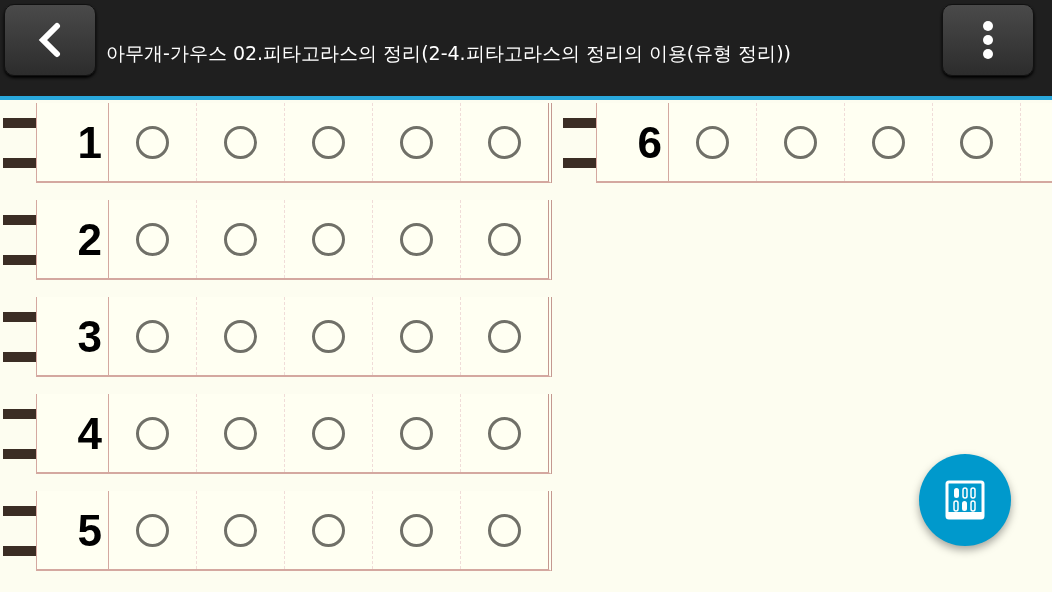 Image resolution: width=1052 pixels, height=592 pixels. I want to click on answer-sheet-button, so click(965, 500).